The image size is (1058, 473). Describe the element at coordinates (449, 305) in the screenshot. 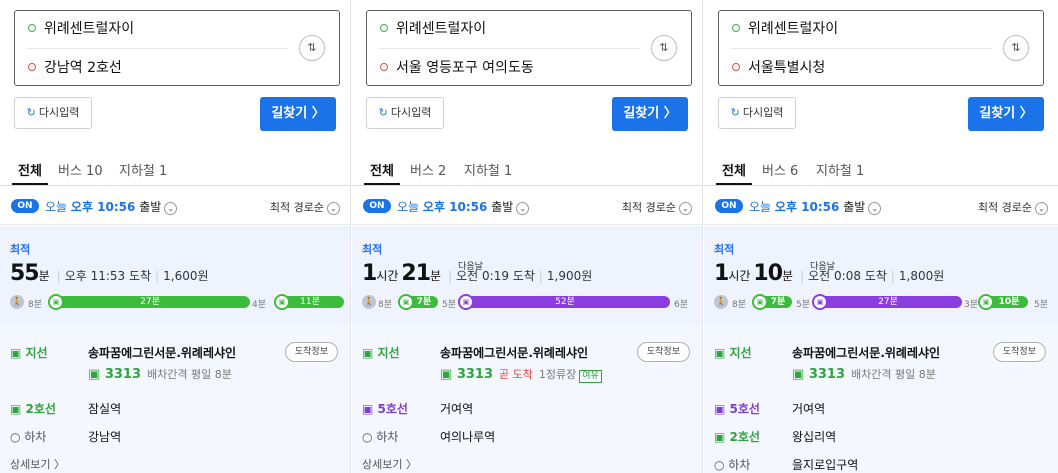

I see `walk-duration: 5분` at that location.